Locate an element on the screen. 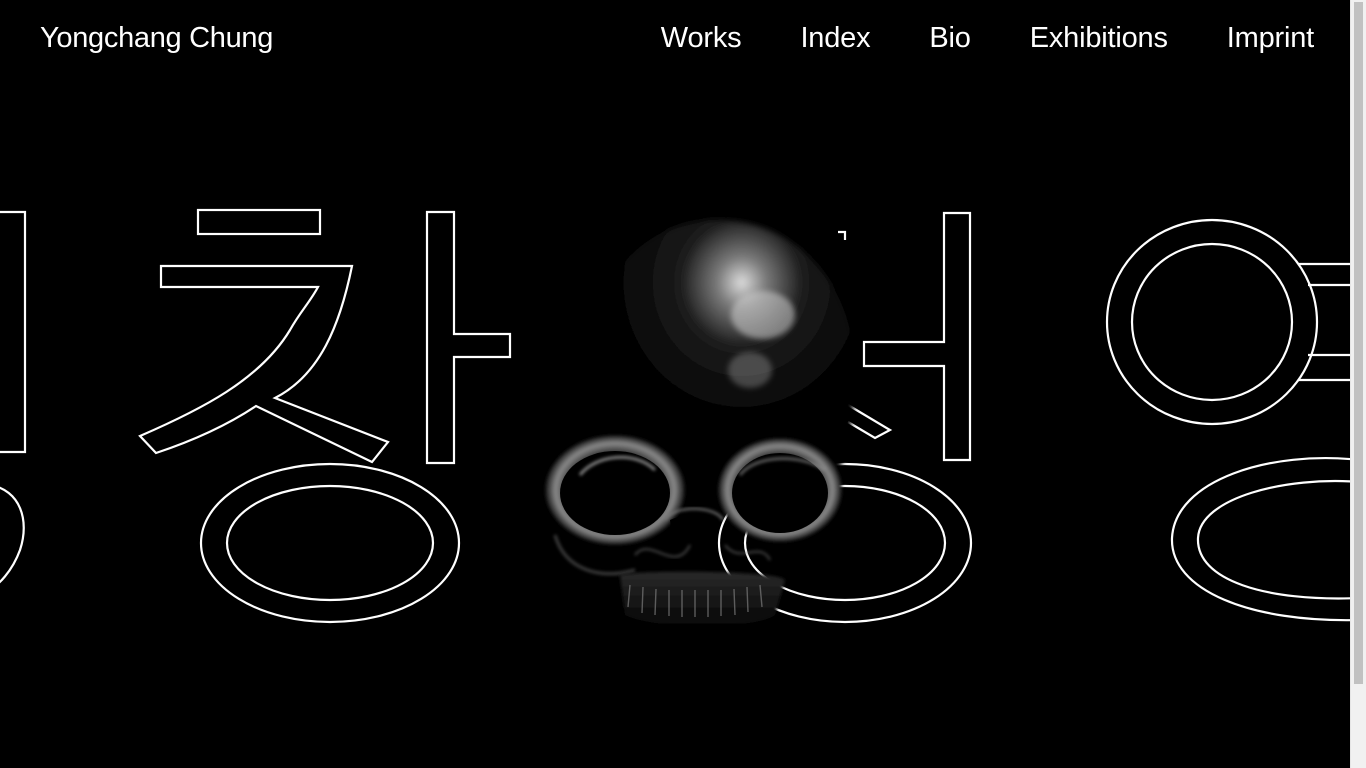  skull-graphic is located at coordinates (700, 423).